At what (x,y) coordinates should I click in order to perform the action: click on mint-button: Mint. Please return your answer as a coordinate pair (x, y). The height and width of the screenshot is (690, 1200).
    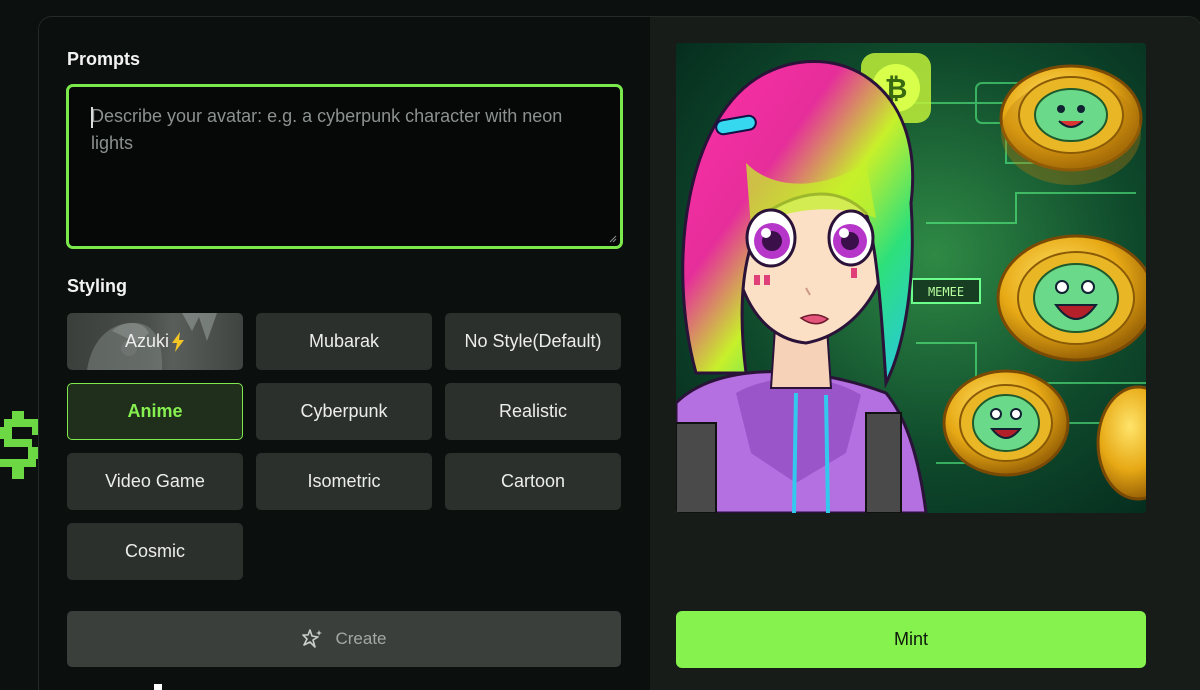
    Looking at the image, I should click on (911, 639).